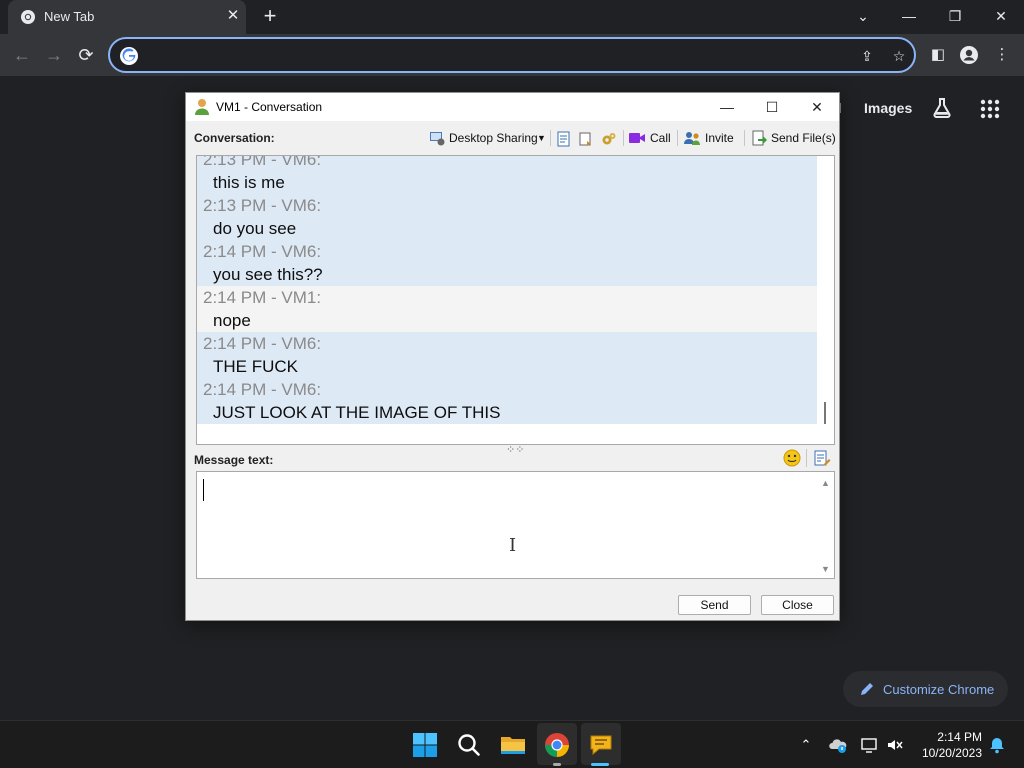 The width and height of the screenshot is (1024, 768). Describe the element at coordinates (955, 16) in the screenshot. I see `browser-restore-button: ❐` at that location.